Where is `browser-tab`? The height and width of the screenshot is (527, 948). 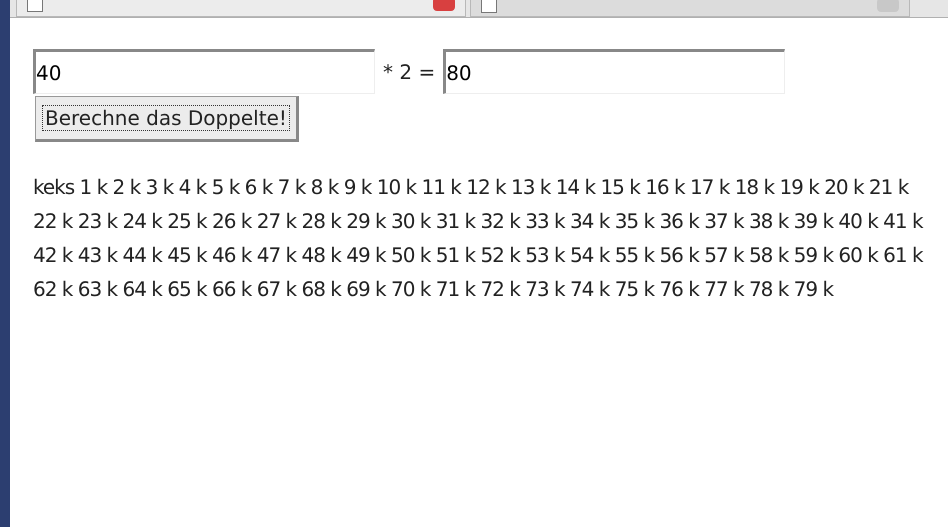
browser-tab is located at coordinates (690, 8).